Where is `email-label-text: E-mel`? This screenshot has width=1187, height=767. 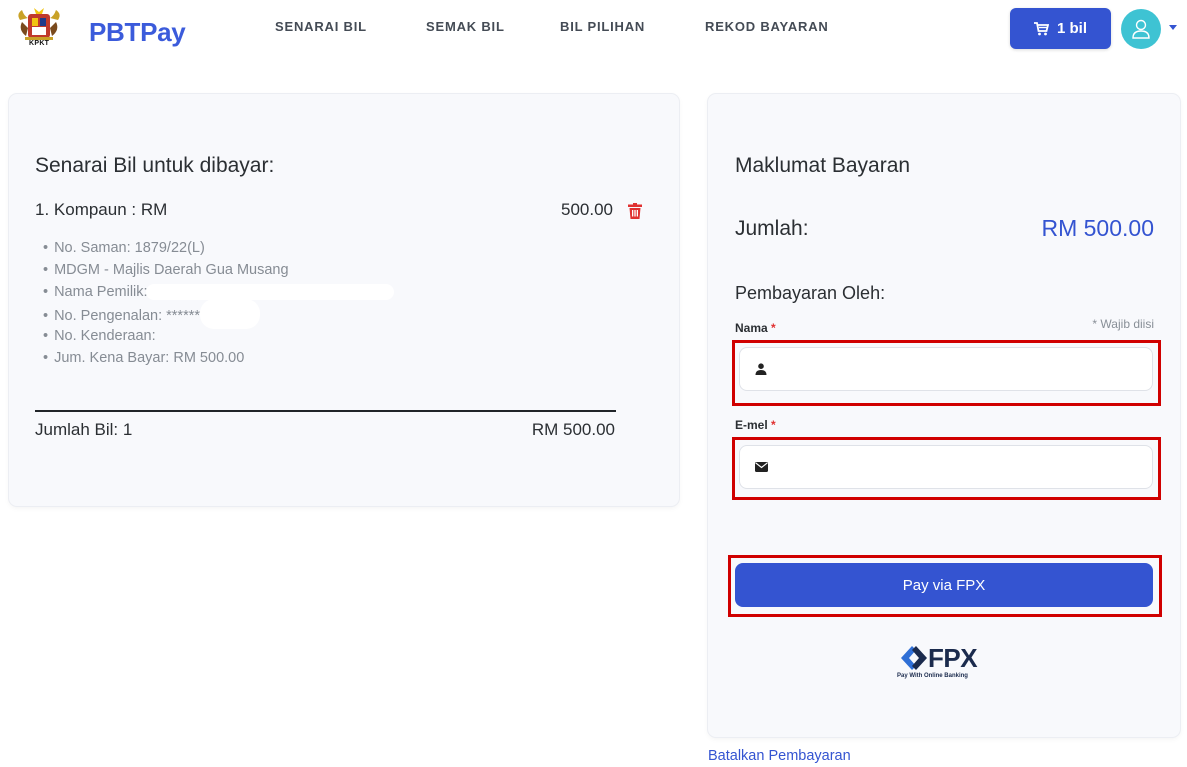
email-label-text: E-mel is located at coordinates (751, 425).